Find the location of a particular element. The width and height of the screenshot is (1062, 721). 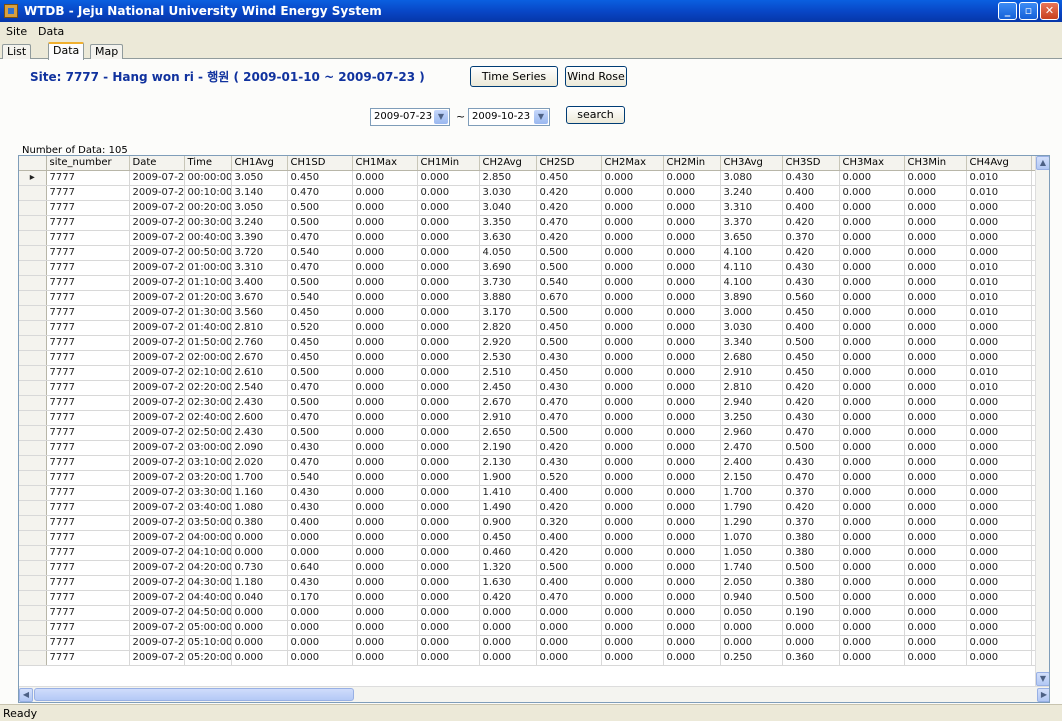

table-cell: 2.530 is located at coordinates (508, 358).